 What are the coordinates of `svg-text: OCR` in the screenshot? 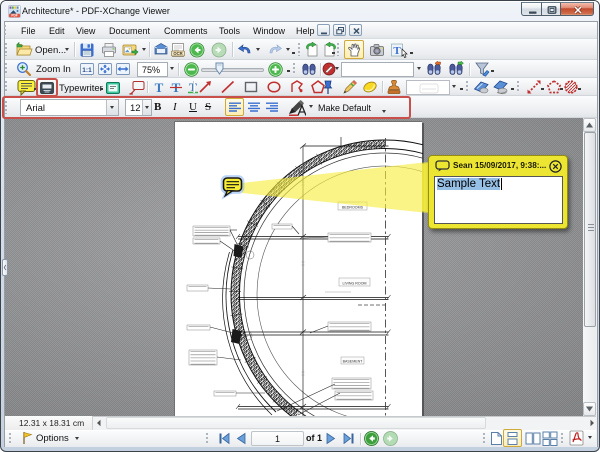 It's located at (177, 53).